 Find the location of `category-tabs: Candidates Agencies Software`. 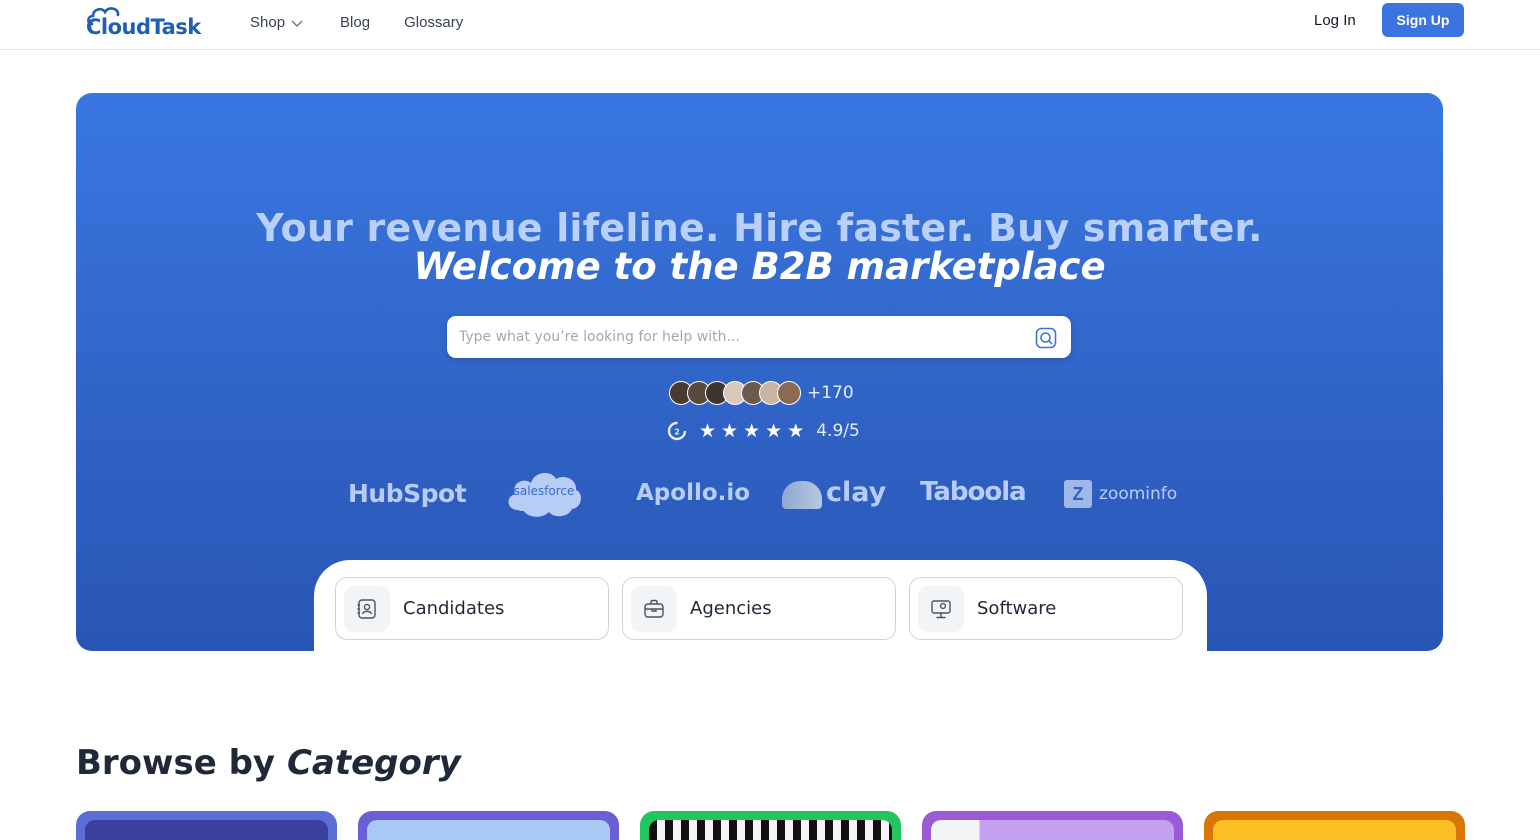

category-tabs: Candidates Agencies Software is located at coordinates (760, 605).